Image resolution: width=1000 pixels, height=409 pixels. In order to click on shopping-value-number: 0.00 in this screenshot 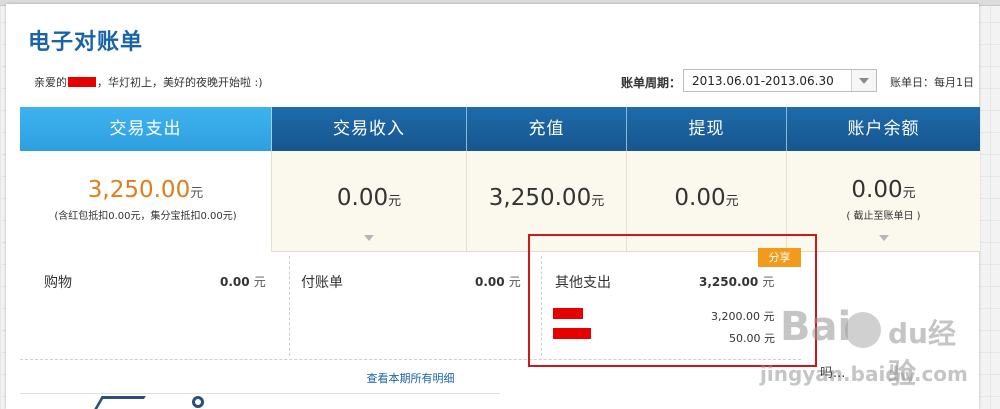, I will do `click(235, 282)`.